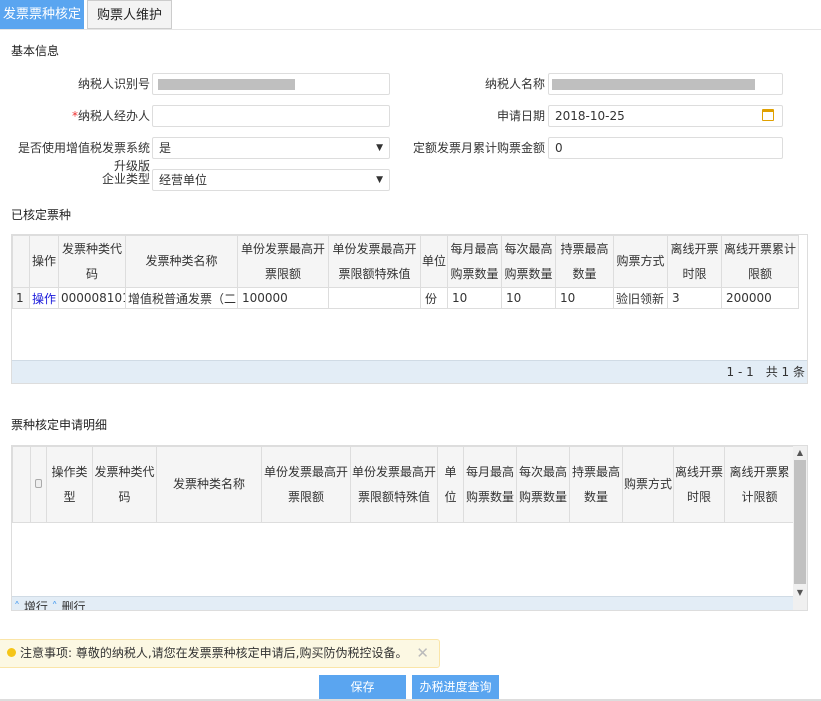  I want to click on cell: 3, so click(694, 298).